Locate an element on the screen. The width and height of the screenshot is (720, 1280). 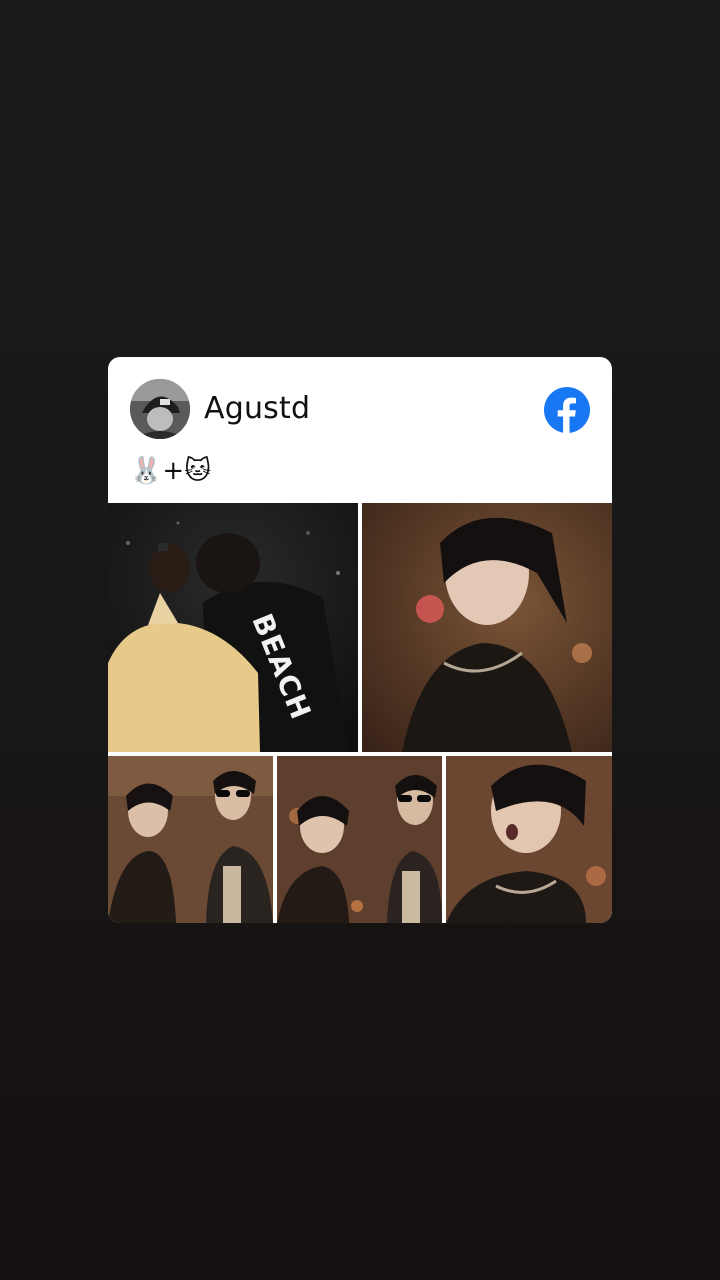
photo-1: BEACH is located at coordinates (233, 627).